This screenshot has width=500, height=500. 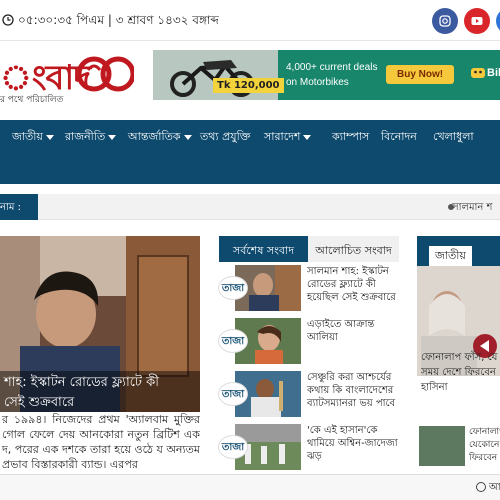 What do you see at coordinates (498, 21) in the screenshot?
I see `facebook-button` at bounding box center [498, 21].